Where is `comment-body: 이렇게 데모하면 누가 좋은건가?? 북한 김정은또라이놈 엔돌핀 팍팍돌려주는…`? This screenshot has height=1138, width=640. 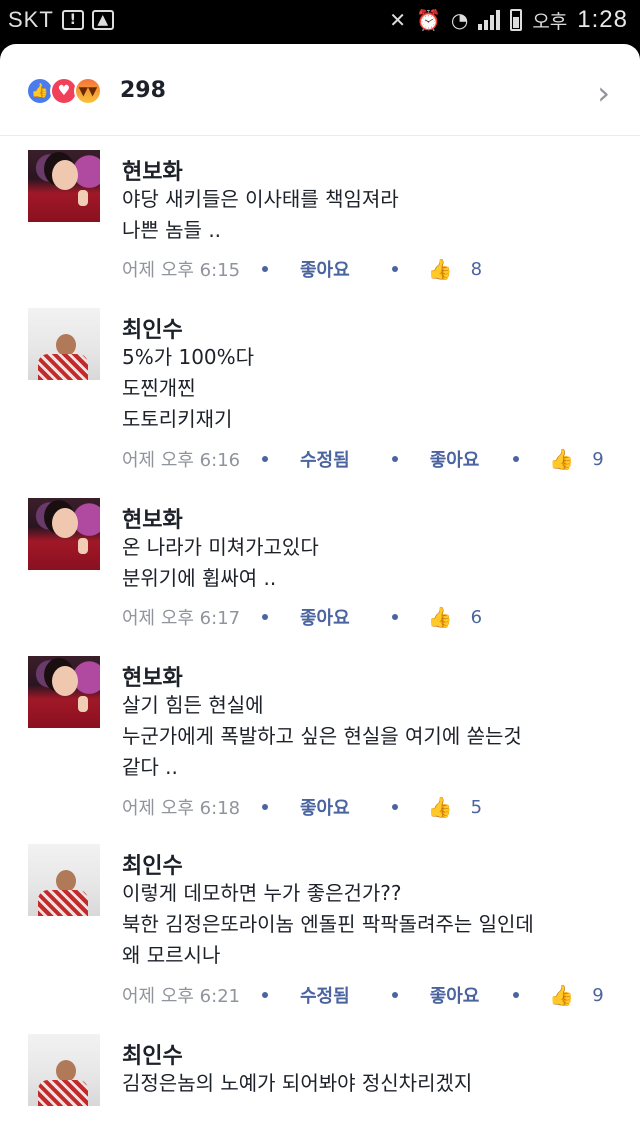
comment-body: 이렇게 데모하면 누가 좋은건가?? 북한 김정은또라이놈 엔돌핀 팍팍돌려주는… is located at coordinates (367, 924).